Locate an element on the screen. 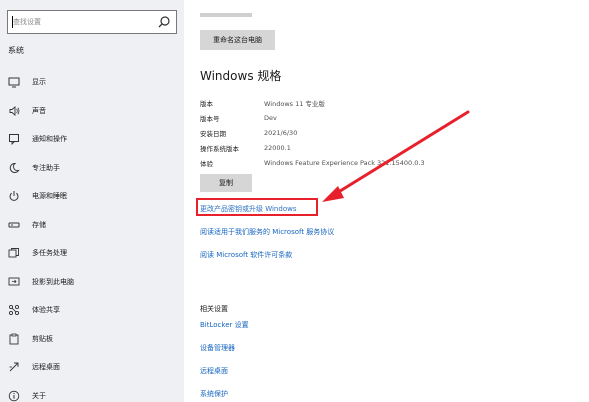 This screenshot has width=589, height=402. spec-row: 操作系统版本 22000.1 is located at coordinates (390, 147).